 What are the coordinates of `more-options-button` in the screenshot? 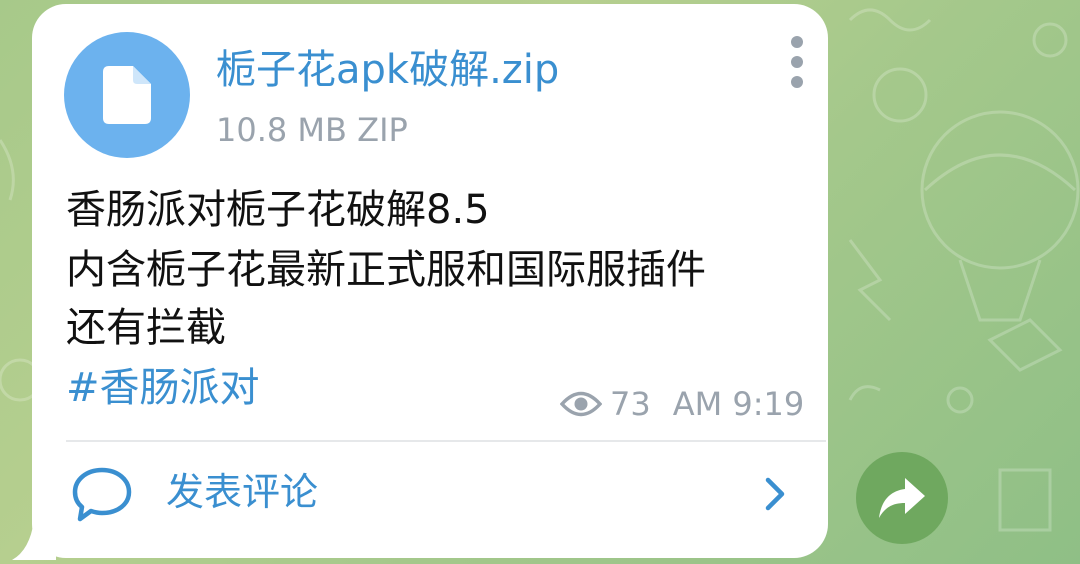 It's located at (797, 62).